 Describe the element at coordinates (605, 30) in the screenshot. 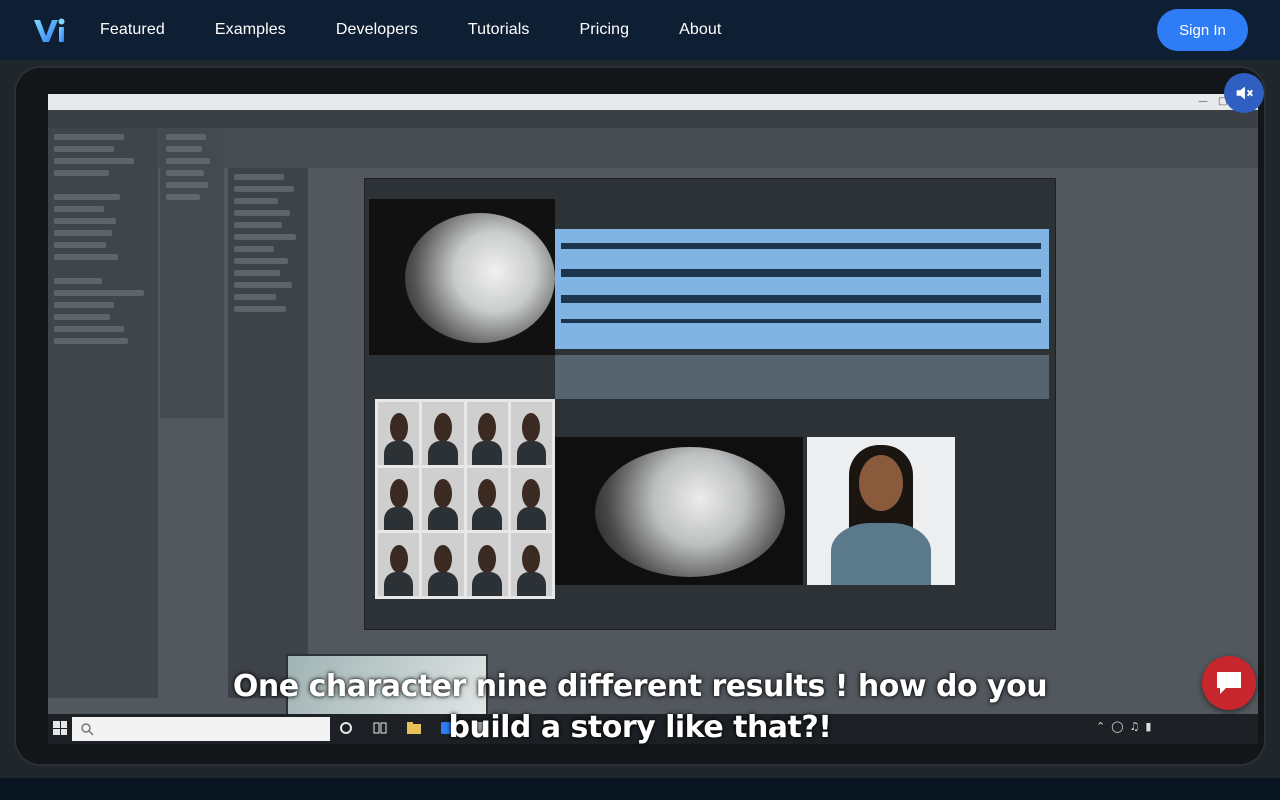

I see `nav-pricing: Pricing` at that location.